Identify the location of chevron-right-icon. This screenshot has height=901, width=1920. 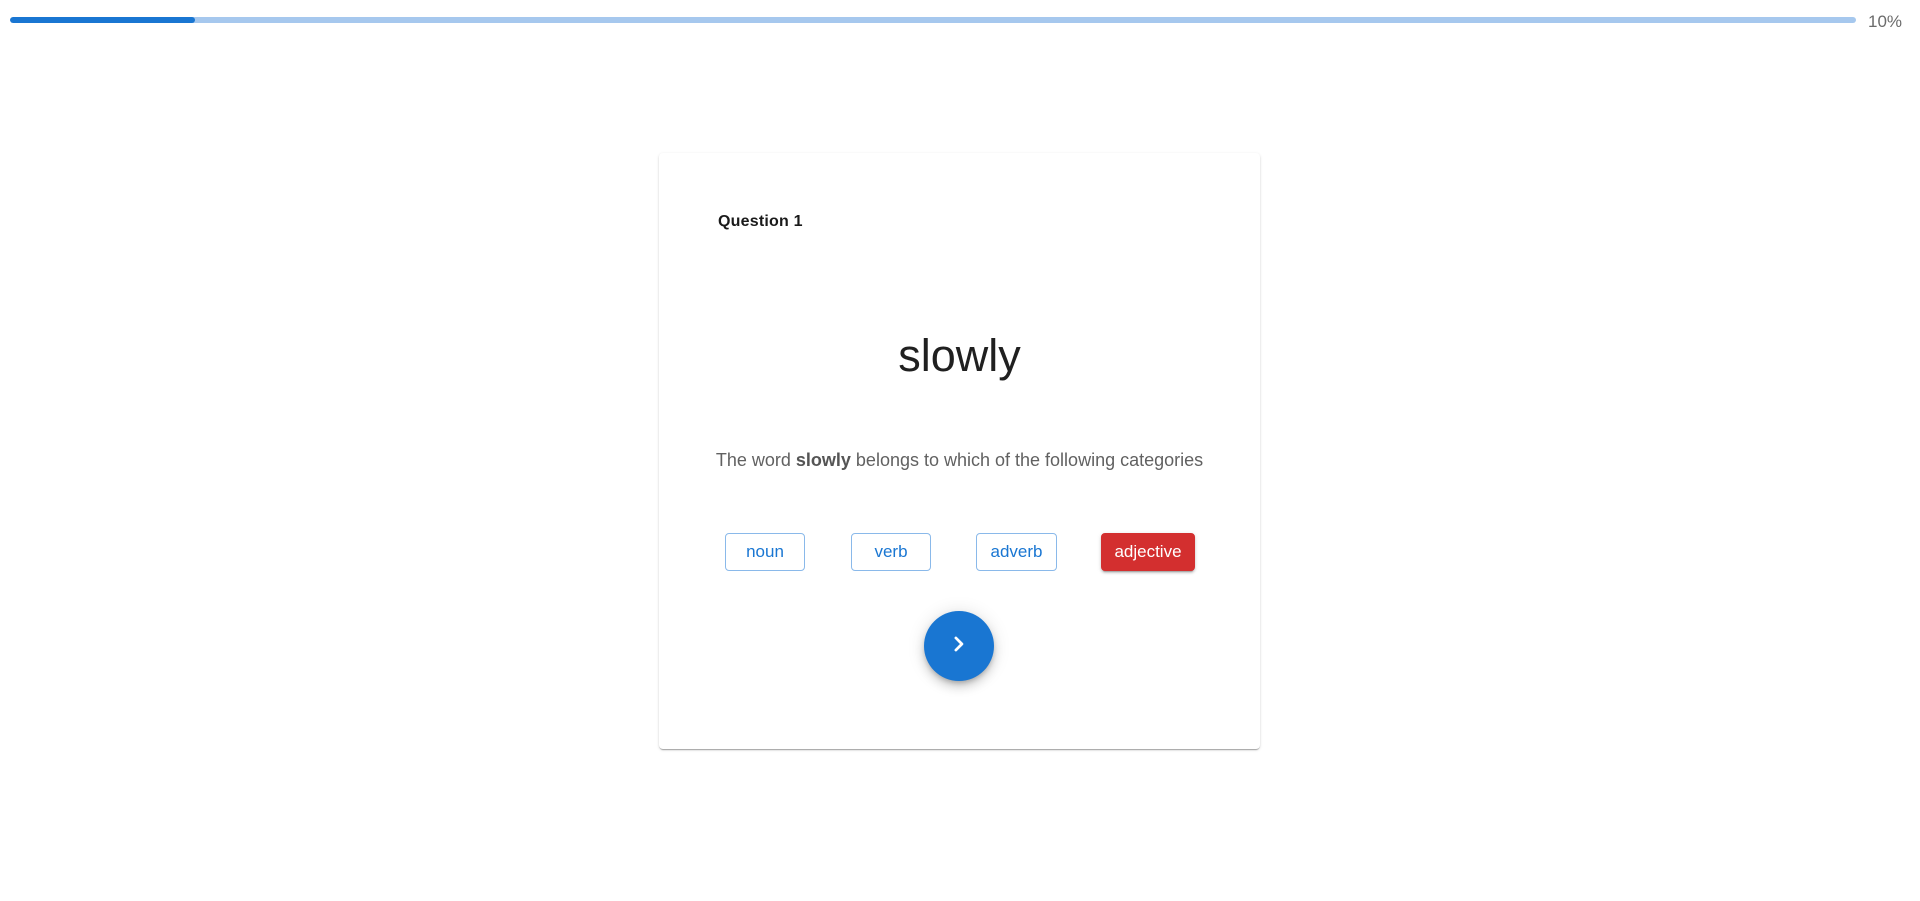
(959, 646).